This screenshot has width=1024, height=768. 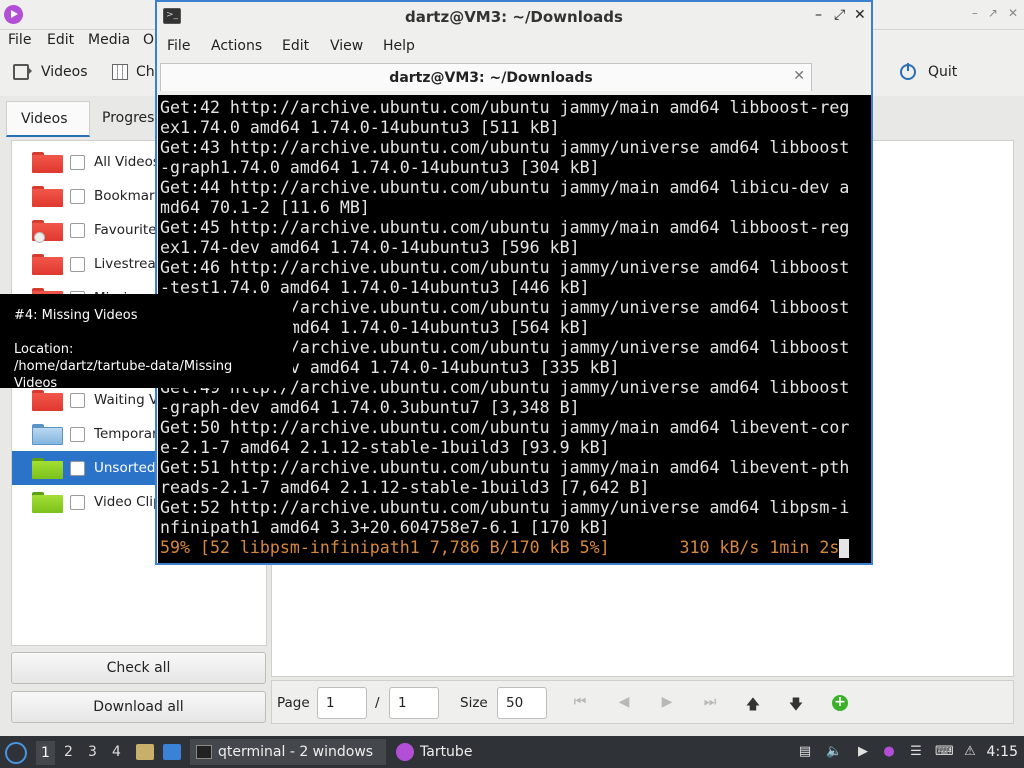 I want to click on page-label: Page, so click(x=293, y=703).